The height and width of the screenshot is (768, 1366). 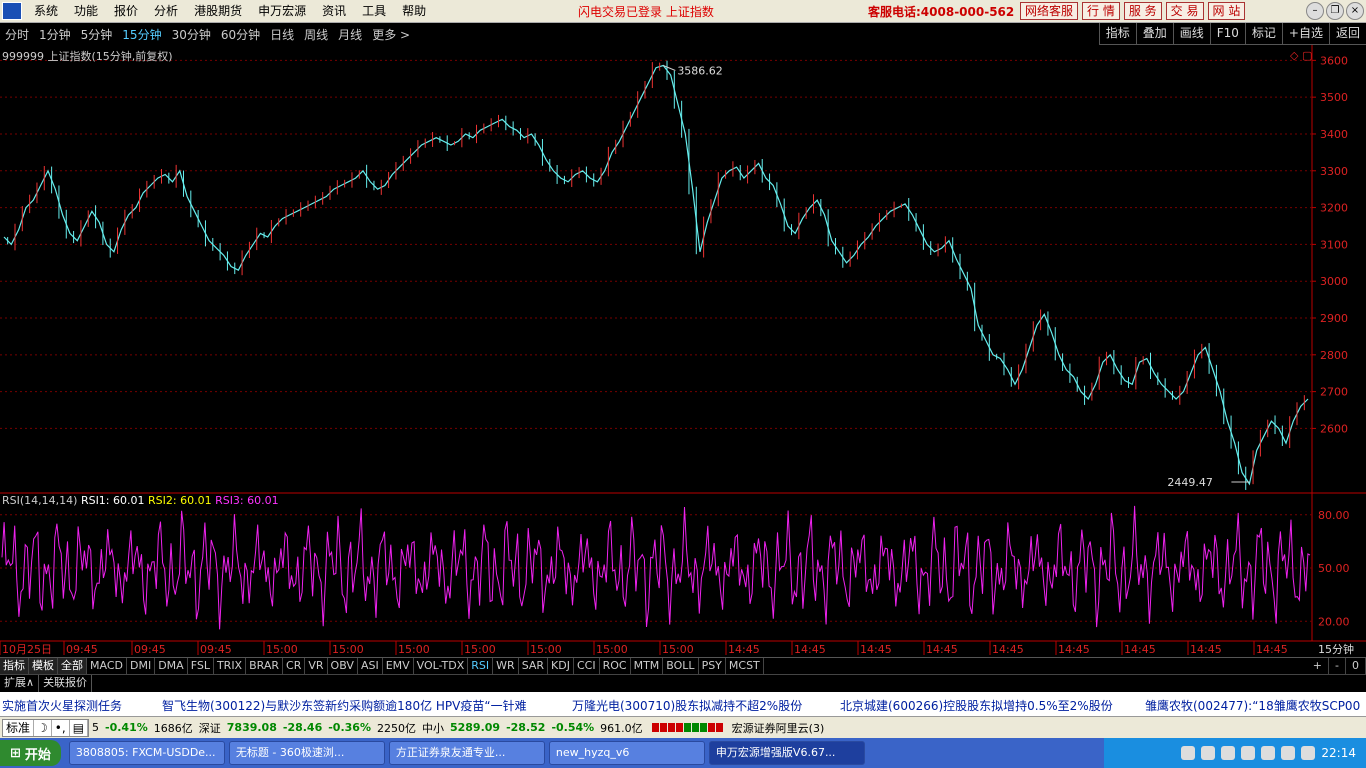 I want to click on time-label: 15:00, so click(x=546, y=649).